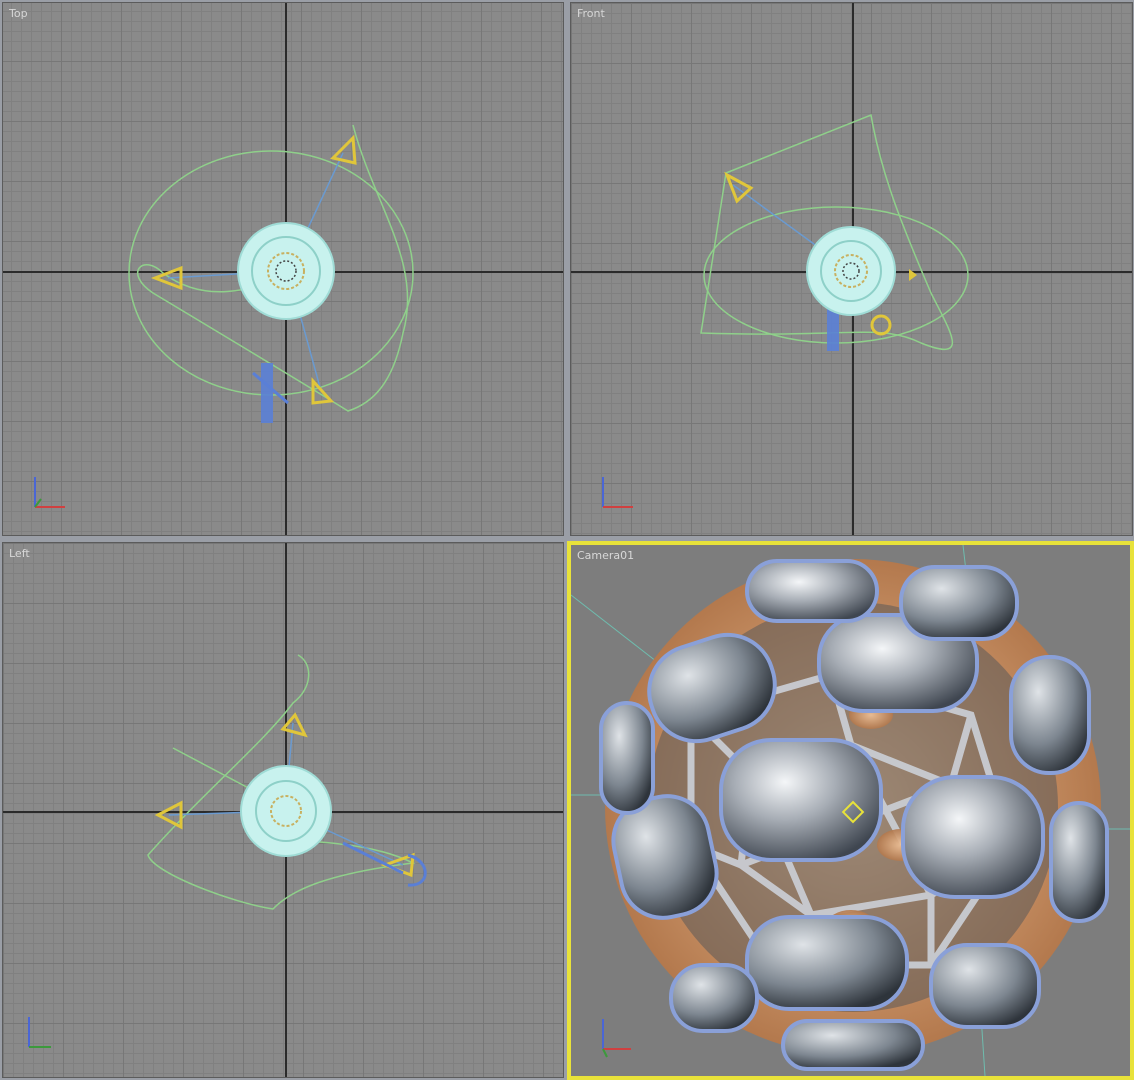 The height and width of the screenshot is (1080, 1134). I want to click on pod-bottom, so click(827, 963).